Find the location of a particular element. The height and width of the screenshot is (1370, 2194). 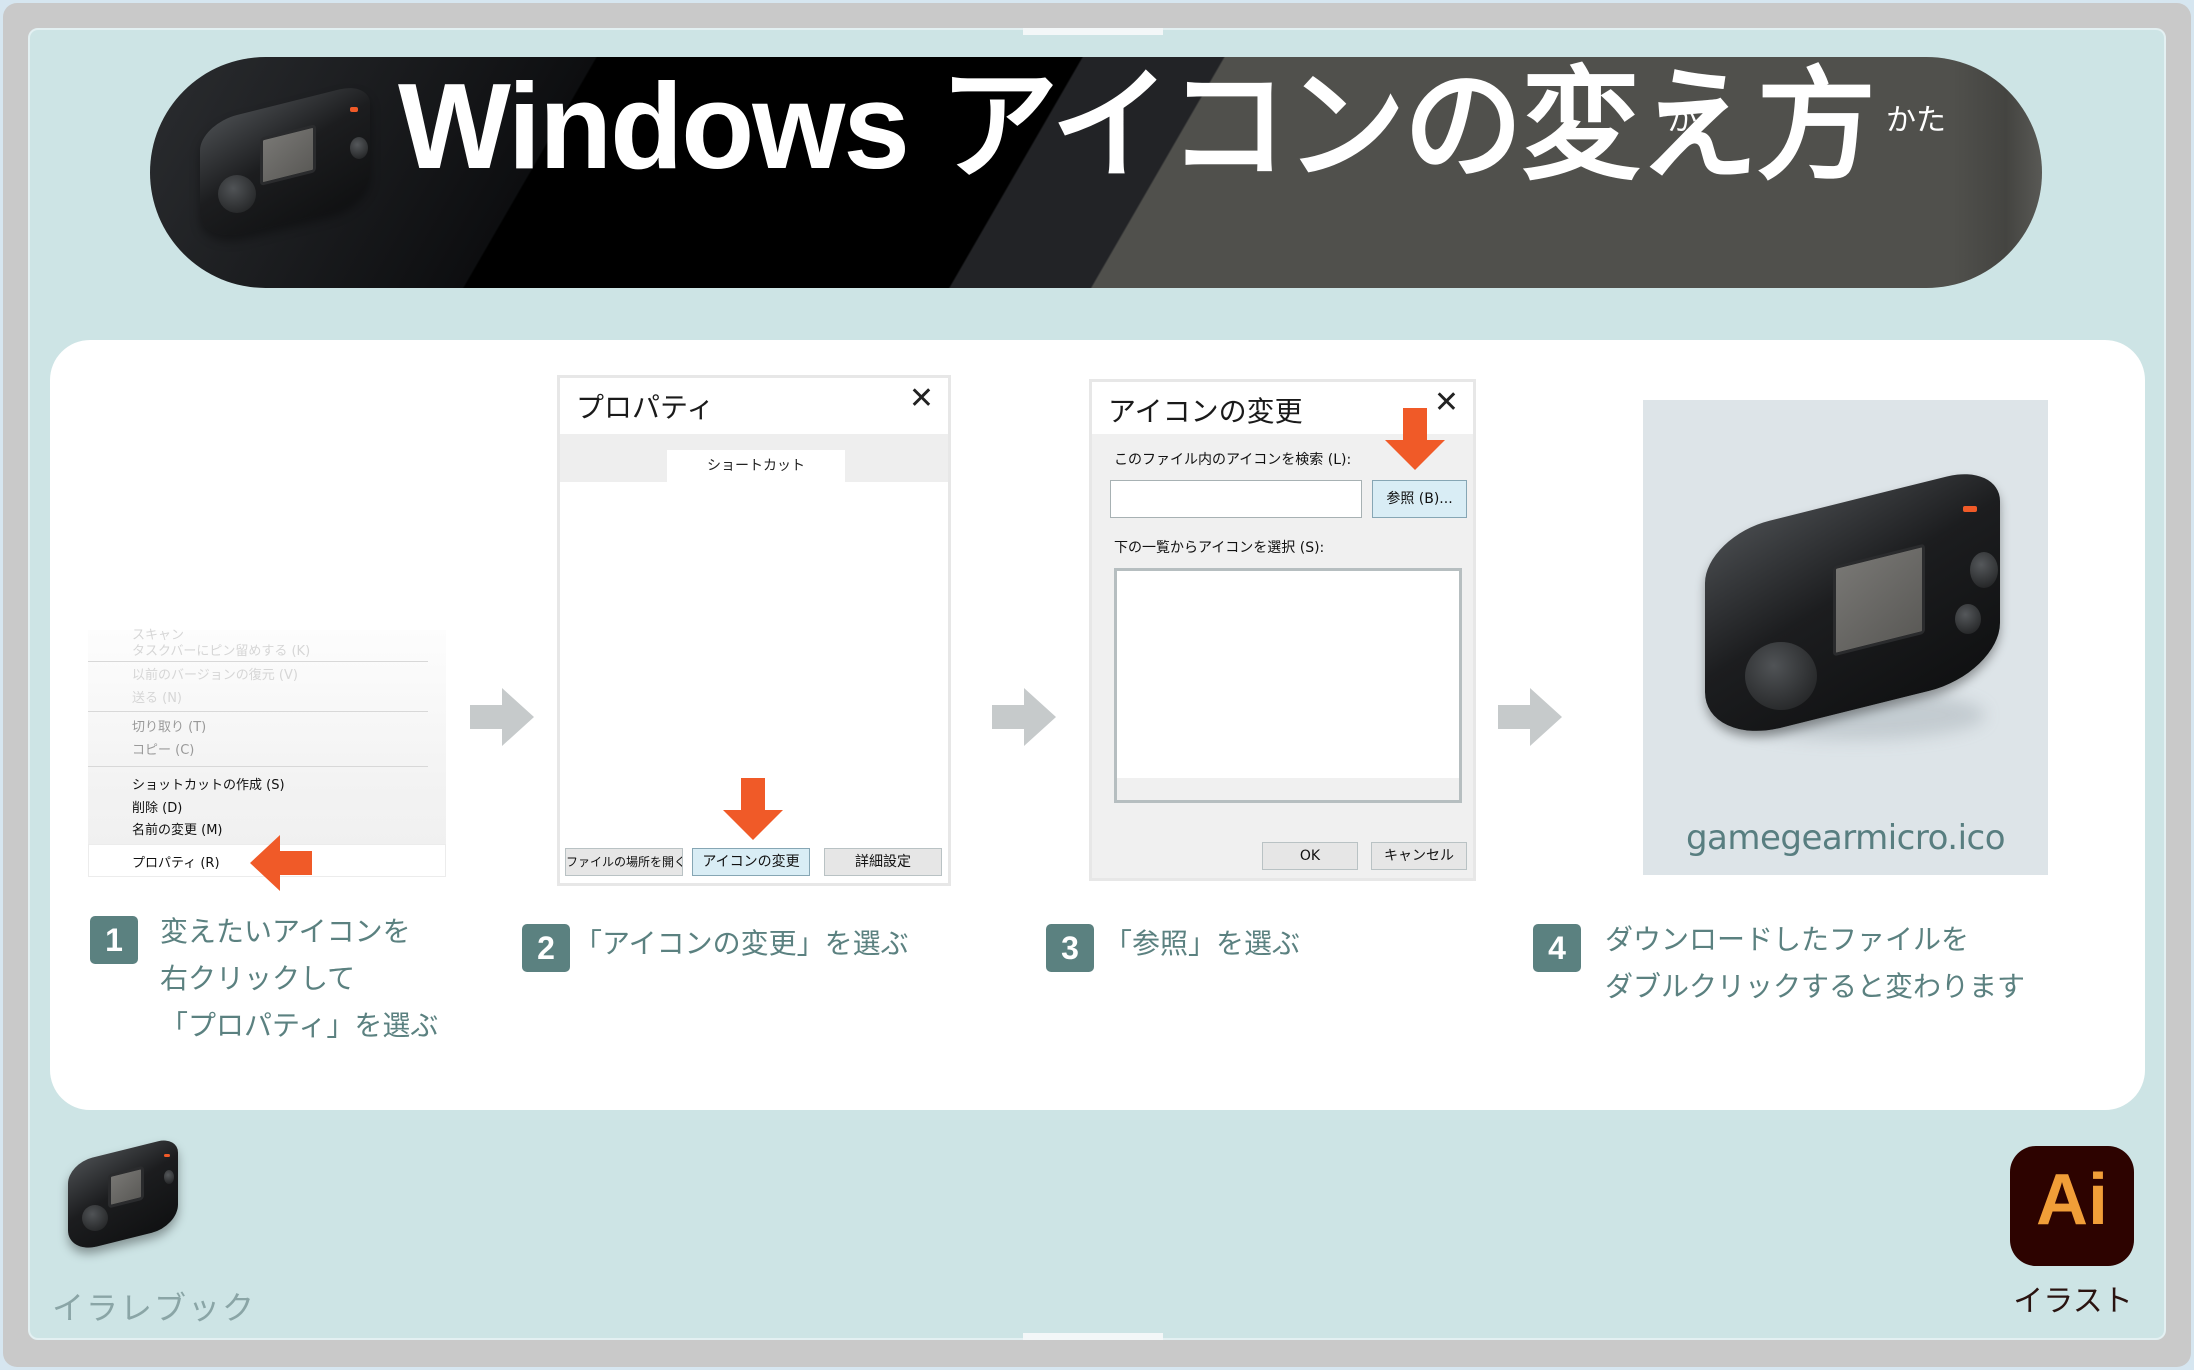

icon-list is located at coordinates (1288, 685).